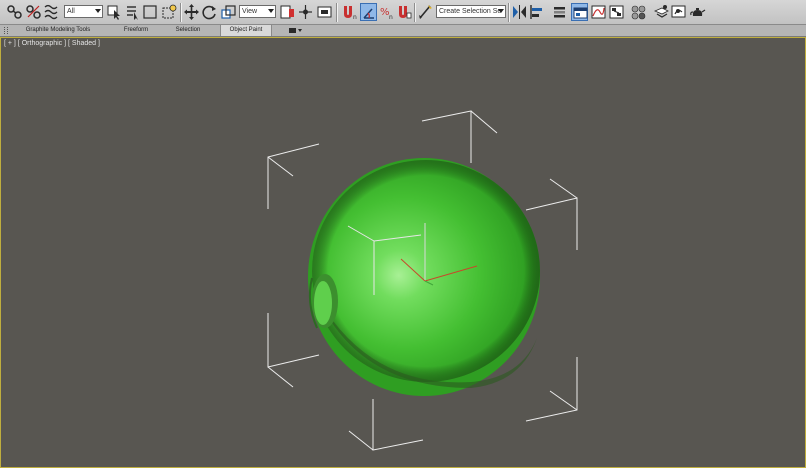  I want to click on ribbon-options-button, so click(295, 30).